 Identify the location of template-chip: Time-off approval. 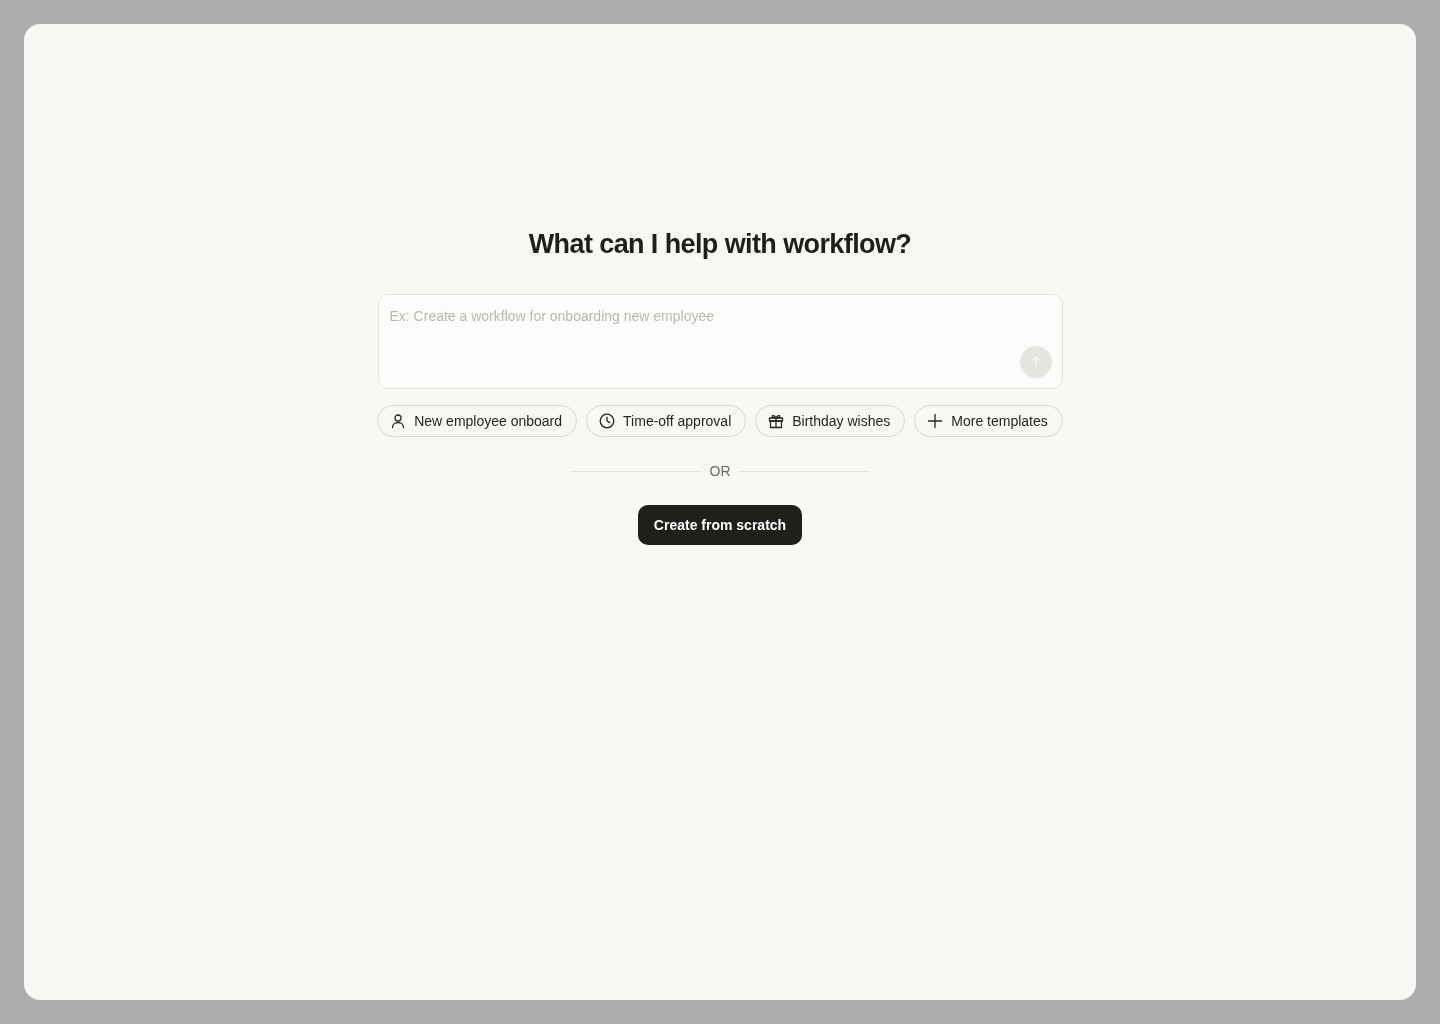
(666, 421).